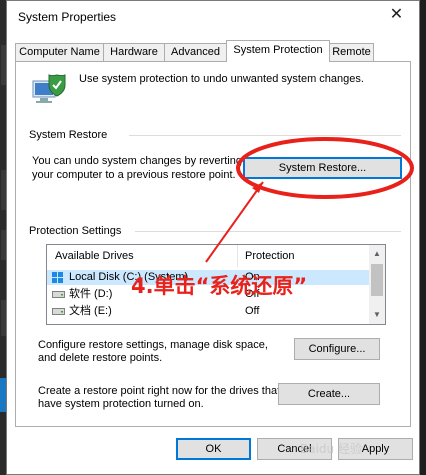 This screenshot has height=475, width=426. What do you see at coordinates (94, 256) in the screenshot?
I see `column-header-drives: Available Drives` at bounding box center [94, 256].